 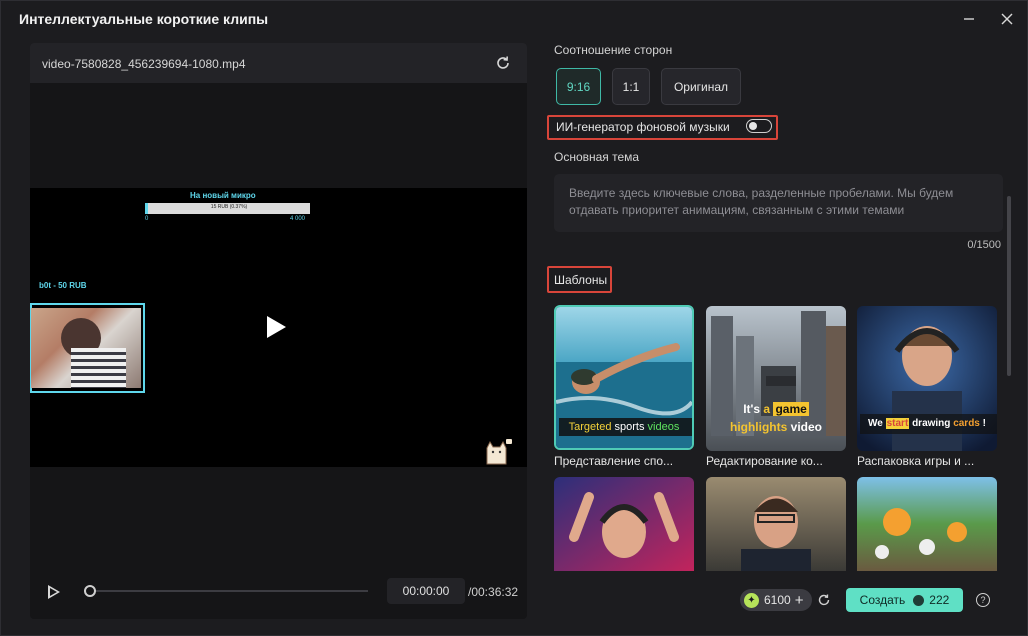 What do you see at coordinates (629, 427) in the screenshot?
I see `overlay-word: sports` at bounding box center [629, 427].